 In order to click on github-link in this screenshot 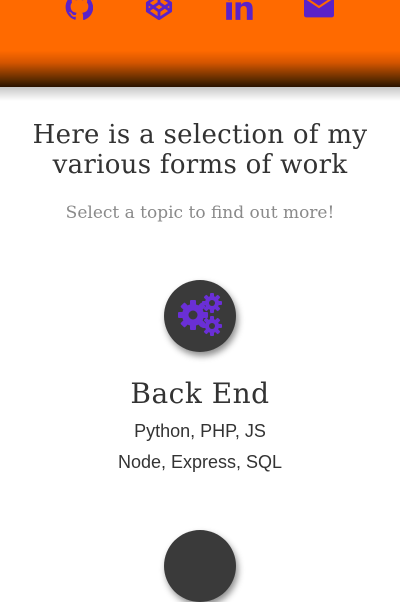, I will do `click(79, 10)`.